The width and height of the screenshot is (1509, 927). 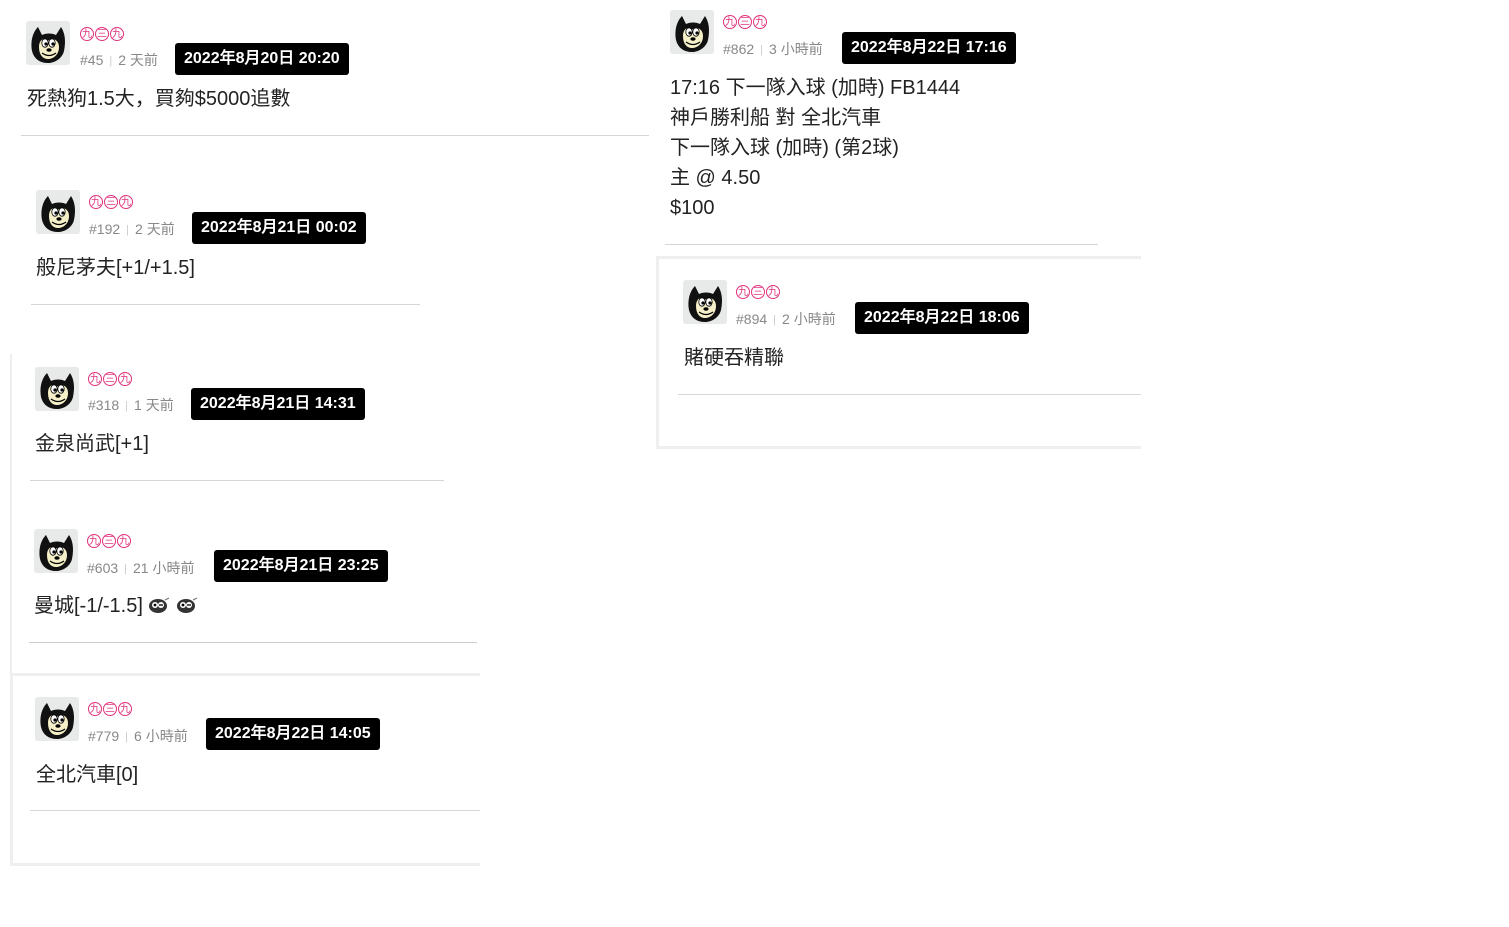 I want to click on post-meta: #603 | 21 小時前, so click(x=141, y=568).